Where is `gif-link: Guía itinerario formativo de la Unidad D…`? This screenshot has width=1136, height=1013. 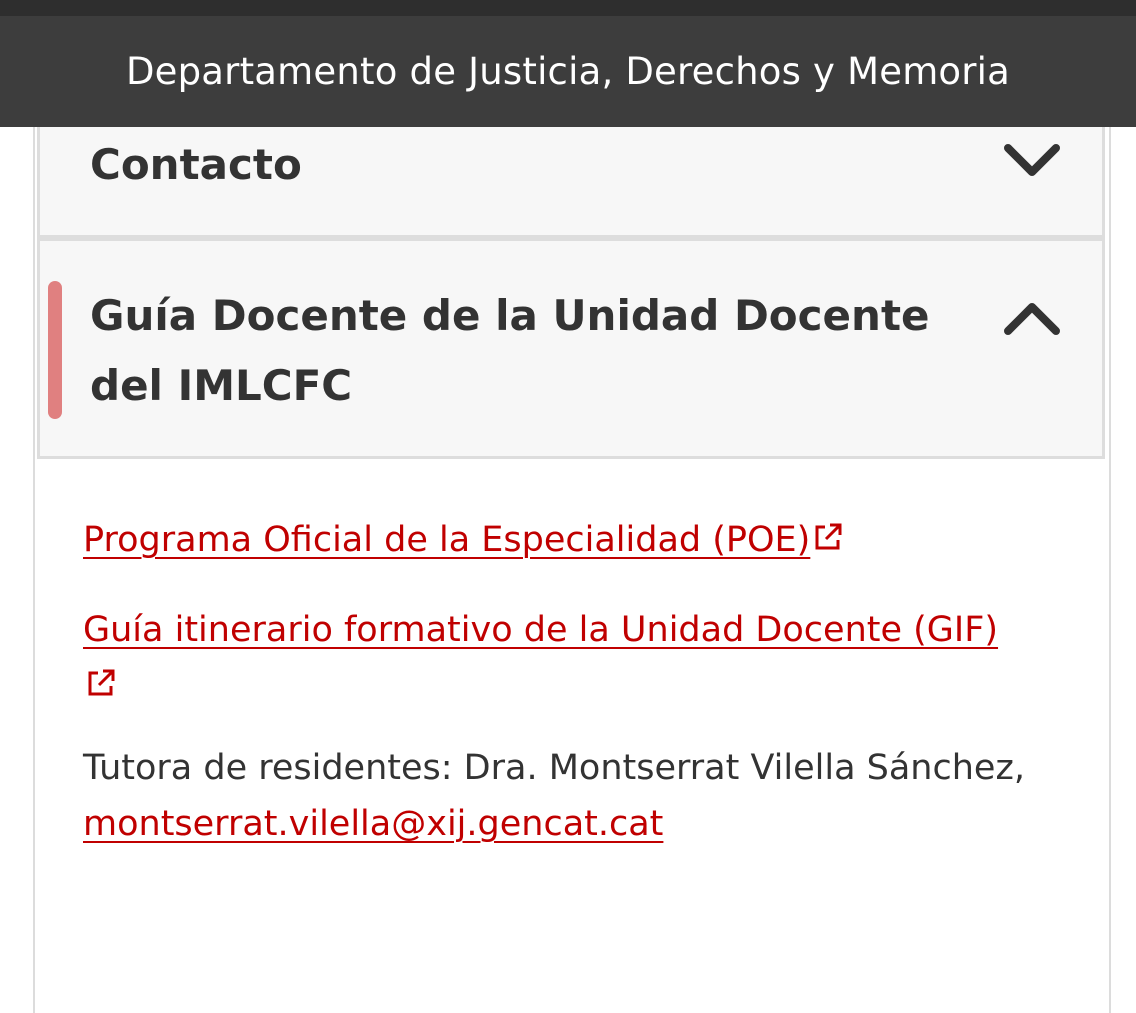 gif-link: Guía itinerario formativo de la Unidad D… is located at coordinates (540, 630).